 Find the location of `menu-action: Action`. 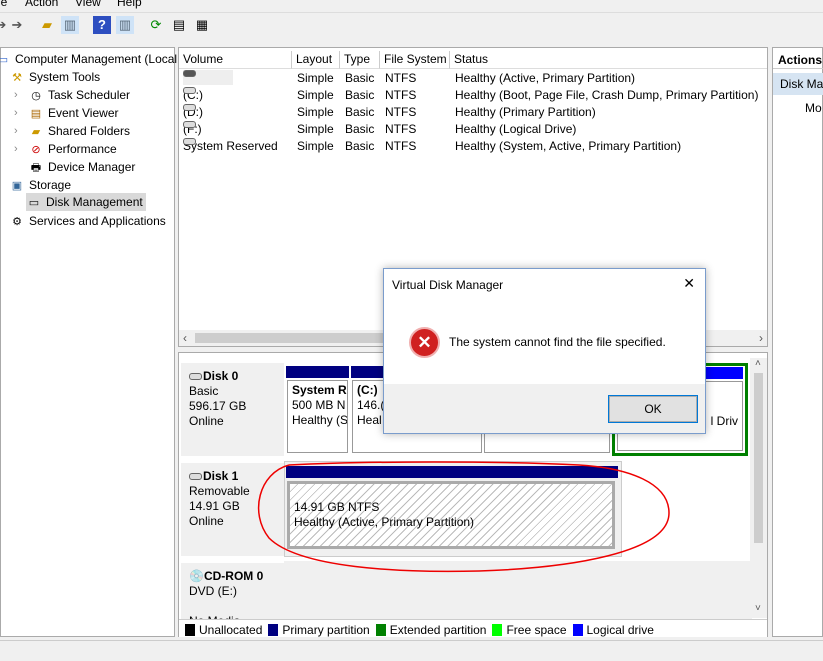

menu-action: Action is located at coordinates (41, 4).